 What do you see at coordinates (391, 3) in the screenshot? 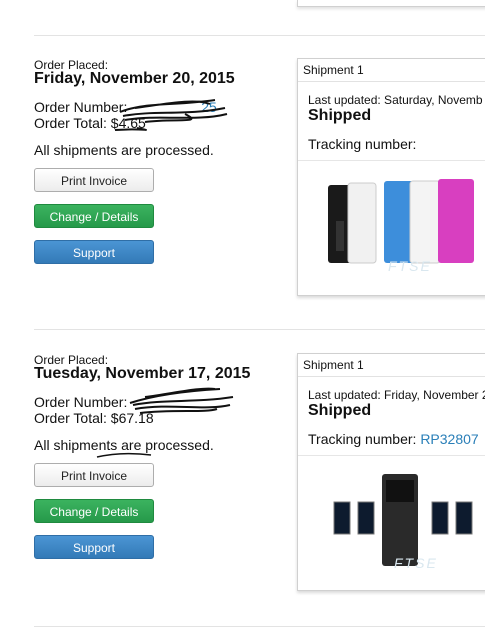
I see `previous-shipment-card` at bounding box center [391, 3].